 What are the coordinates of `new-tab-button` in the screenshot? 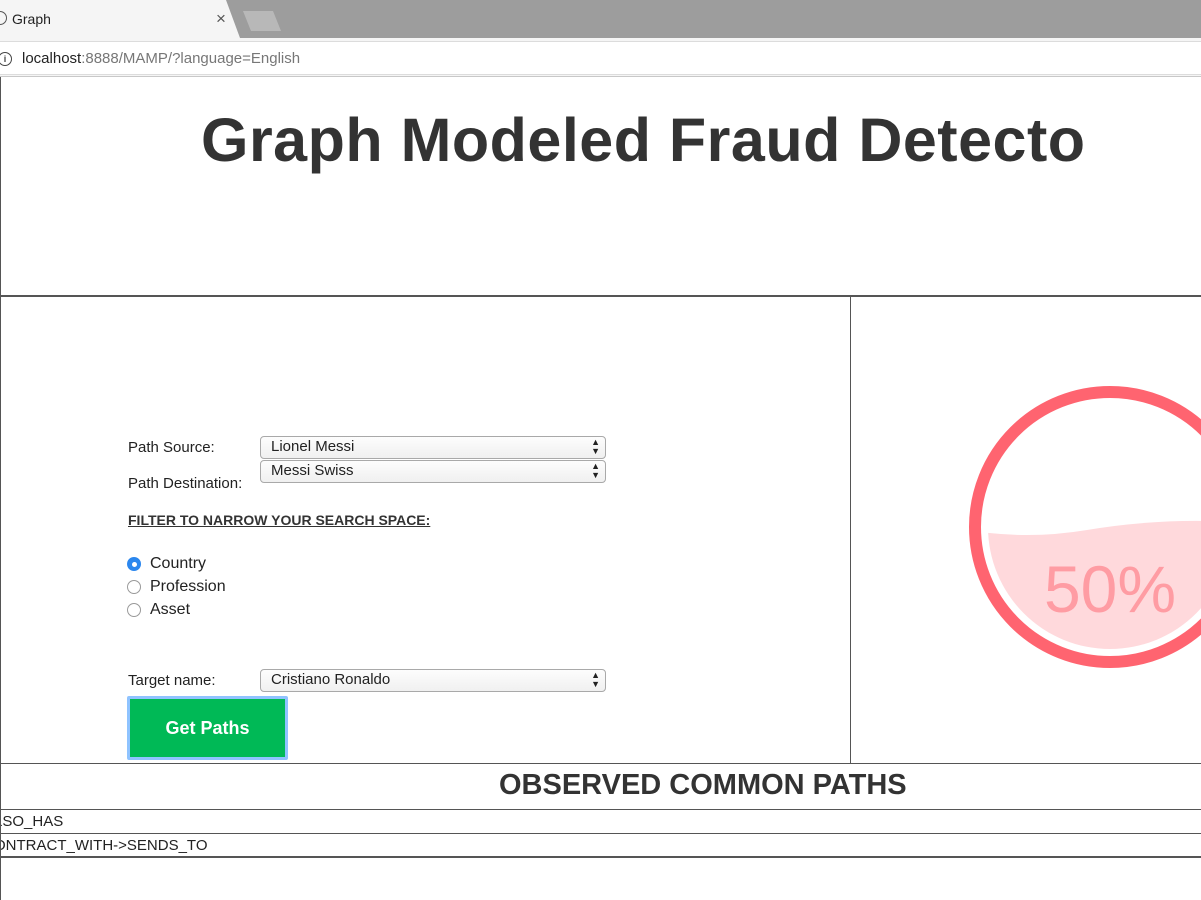 It's located at (262, 21).